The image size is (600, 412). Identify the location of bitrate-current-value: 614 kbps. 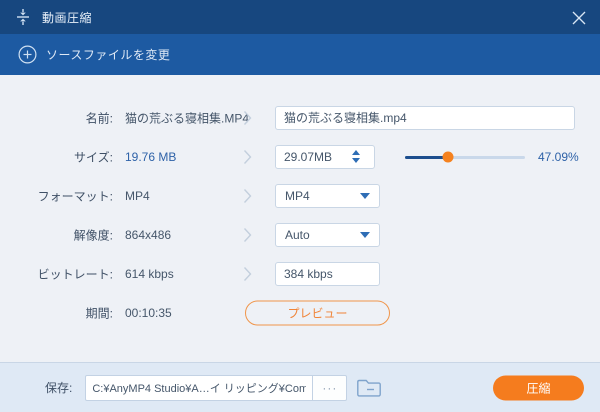
(149, 273).